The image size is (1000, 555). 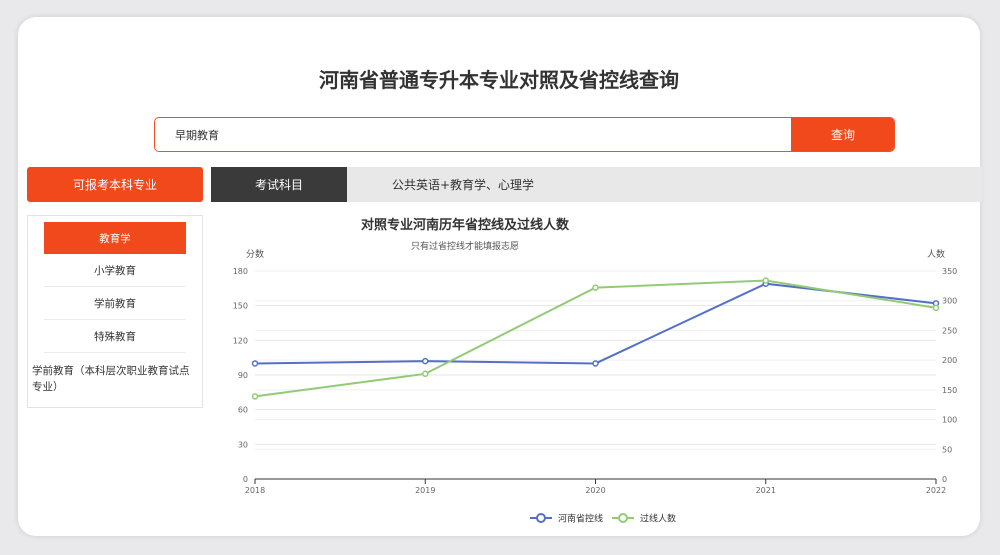 What do you see at coordinates (115, 304) in the screenshot?
I see `sidebar-item-preschool-education: 学前教育` at bounding box center [115, 304].